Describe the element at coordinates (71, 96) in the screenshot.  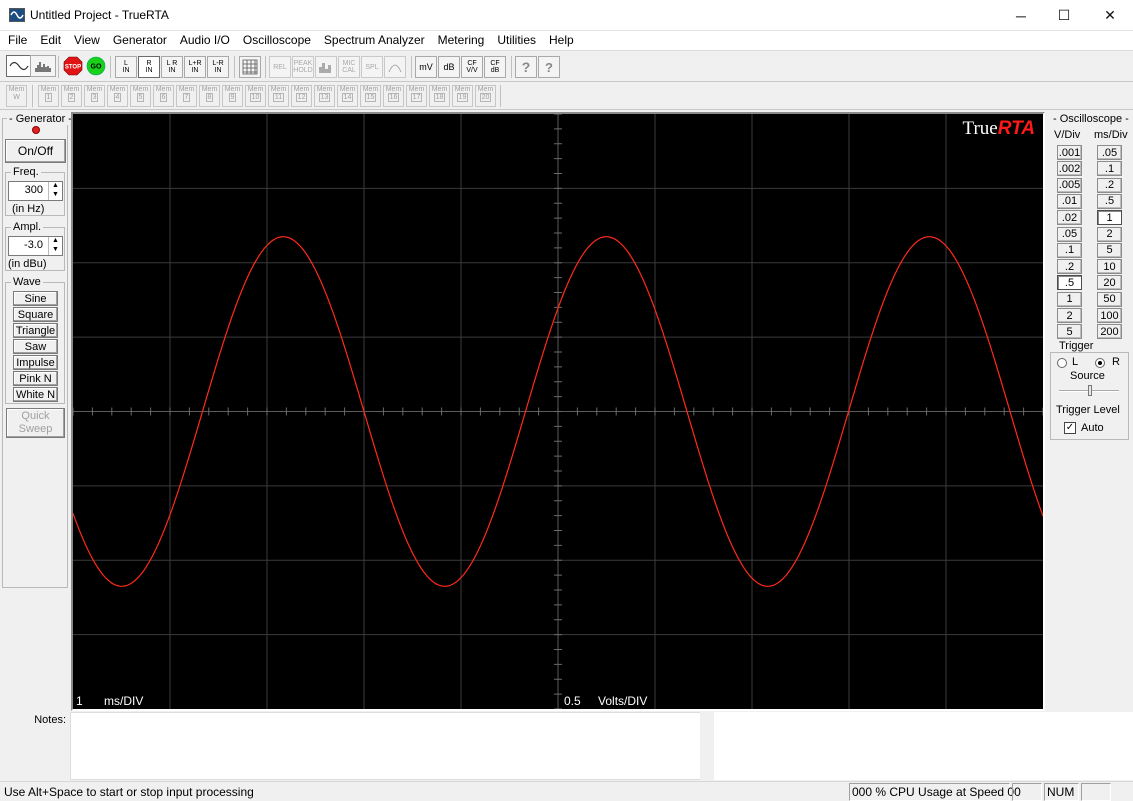
I see `memory-slot-button: Mem 2` at that location.